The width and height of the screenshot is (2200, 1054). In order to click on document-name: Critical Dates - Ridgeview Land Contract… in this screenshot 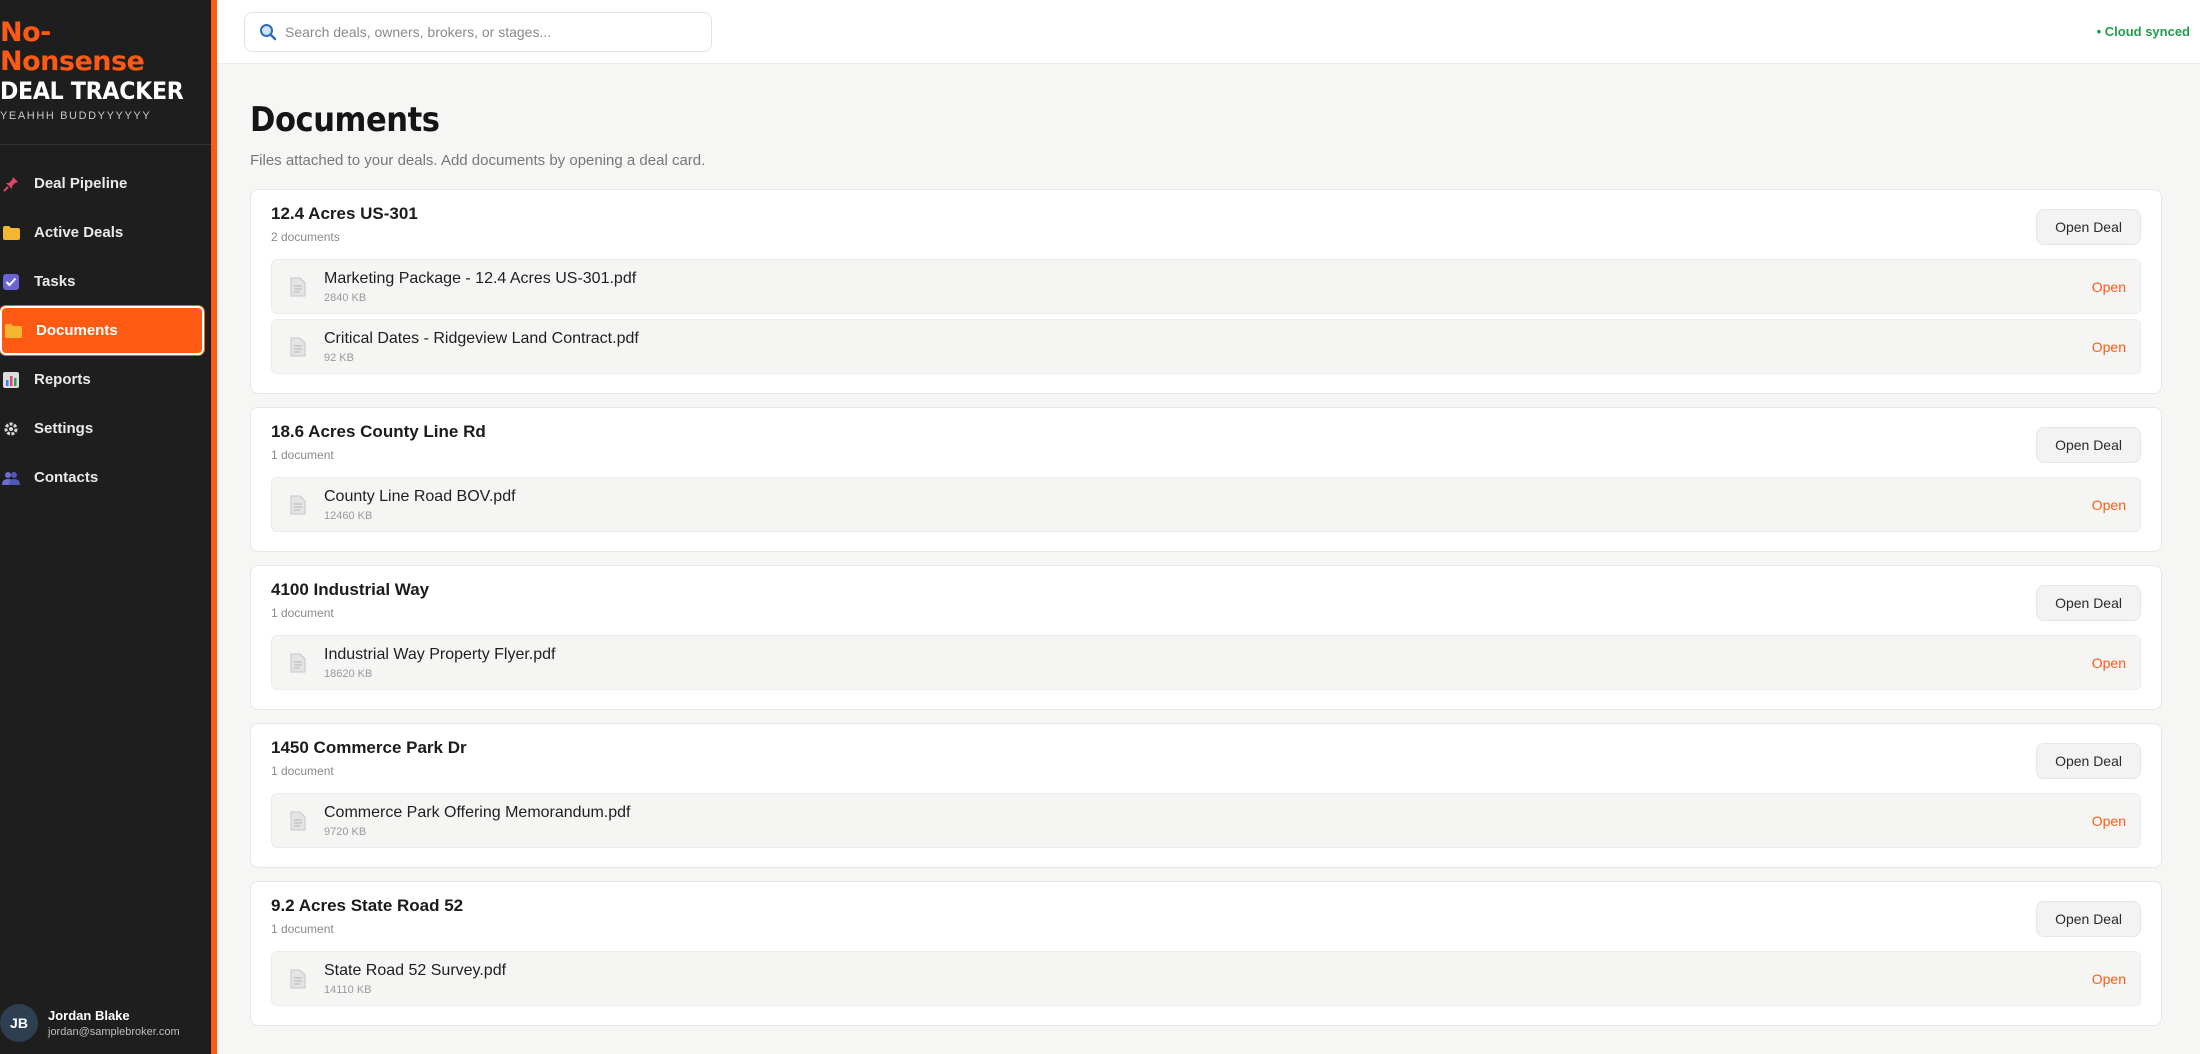, I will do `click(481, 338)`.